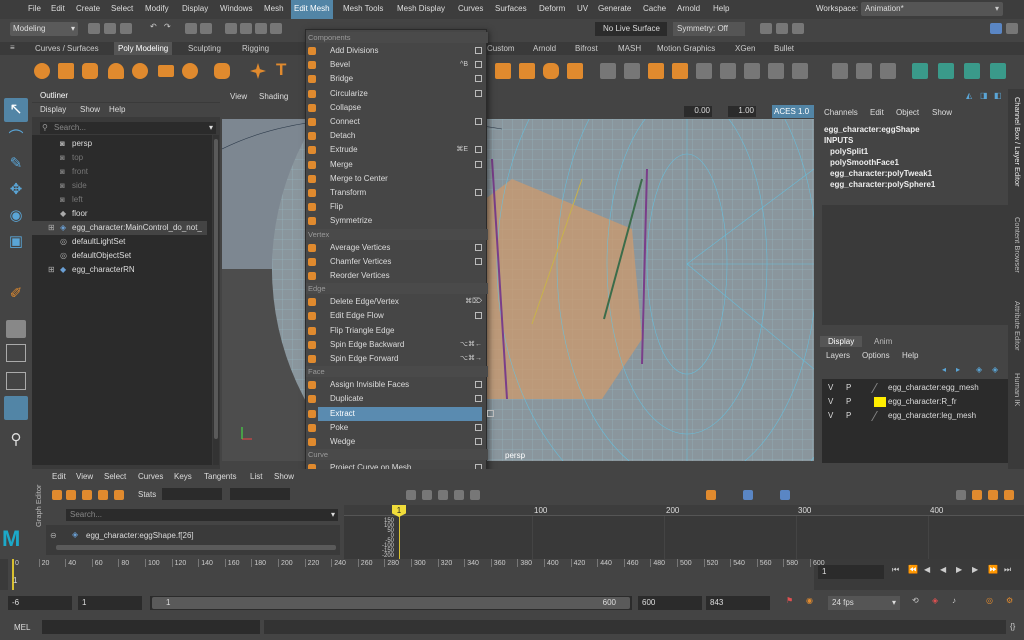  What do you see at coordinates (975, 569) in the screenshot?
I see `step-forward-frame-icon: ▶` at bounding box center [975, 569].